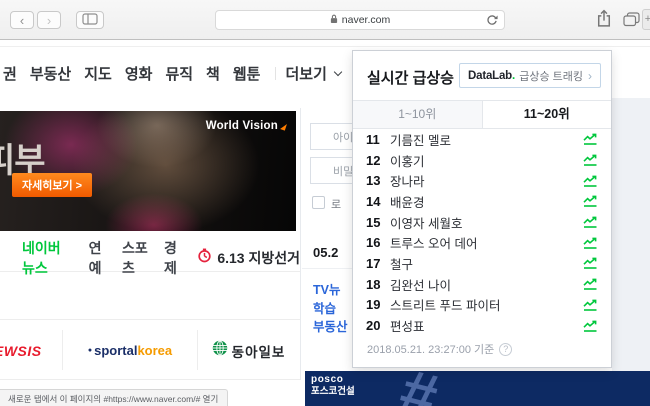  Describe the element at coordinates (482, 284) in the screenshot. I see `trending-item: 18 김완선 나이` at that location.